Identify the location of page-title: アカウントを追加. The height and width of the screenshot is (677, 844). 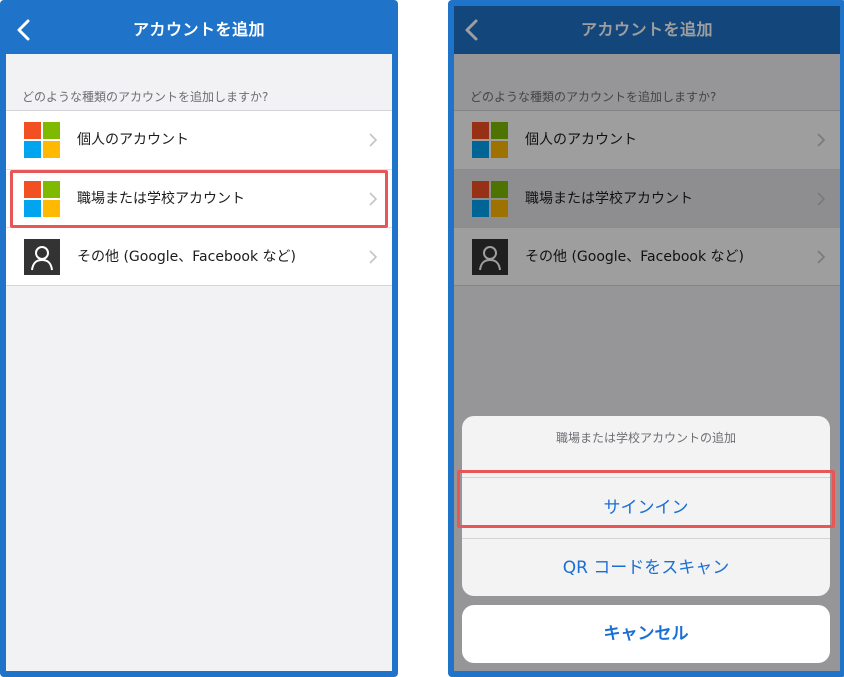
(198, 29).